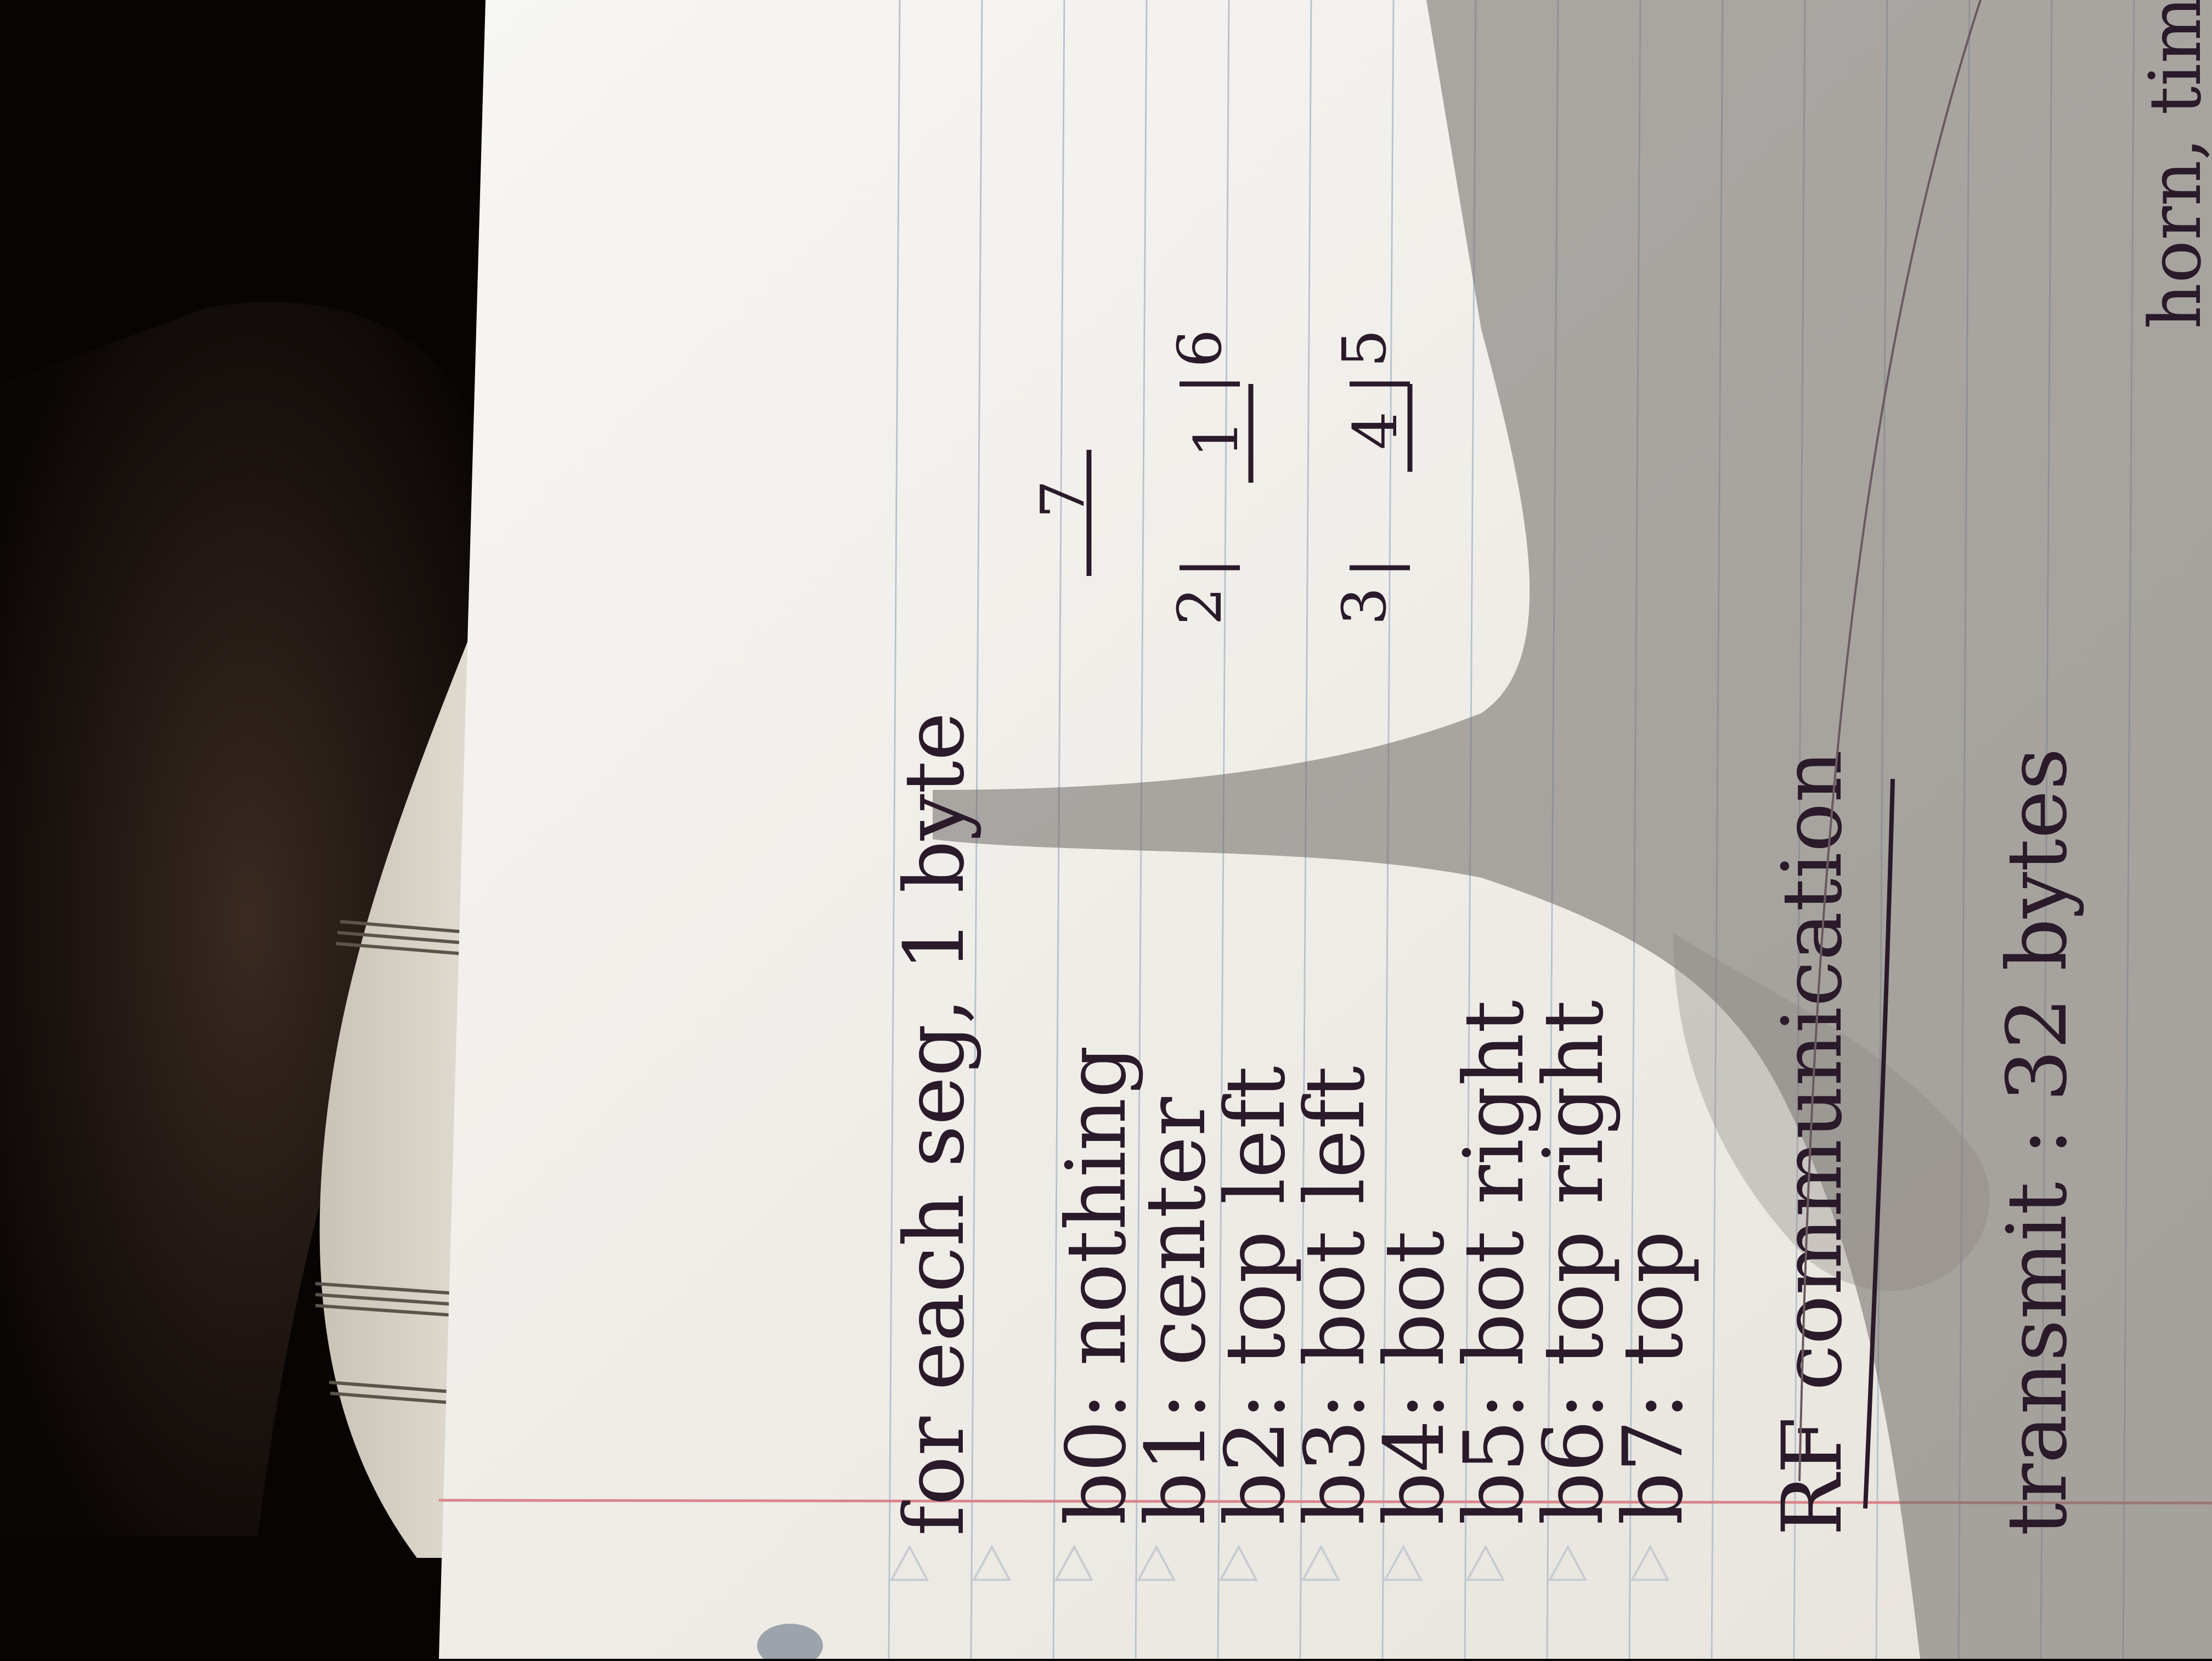  I want to click on seg-num-row1-right: 6, so click(1200, 349).